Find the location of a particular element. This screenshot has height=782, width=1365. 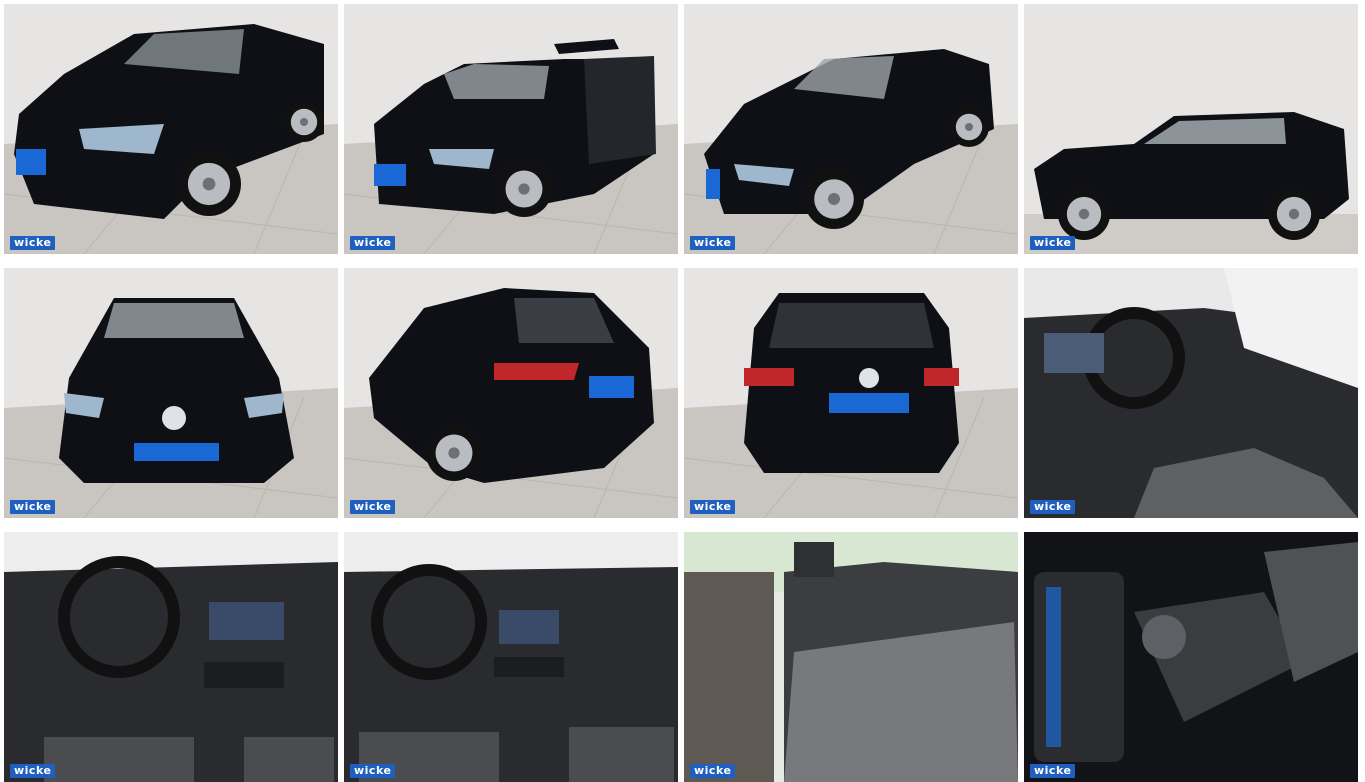

gallery-photo-front-angle-exterior: wicke is located at coordinates (851, 129).